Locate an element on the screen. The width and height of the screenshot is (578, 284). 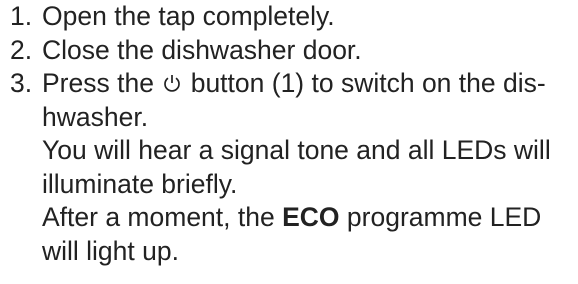
step-1: 1. Open the tap completely. is located at coordinates (293, 17).